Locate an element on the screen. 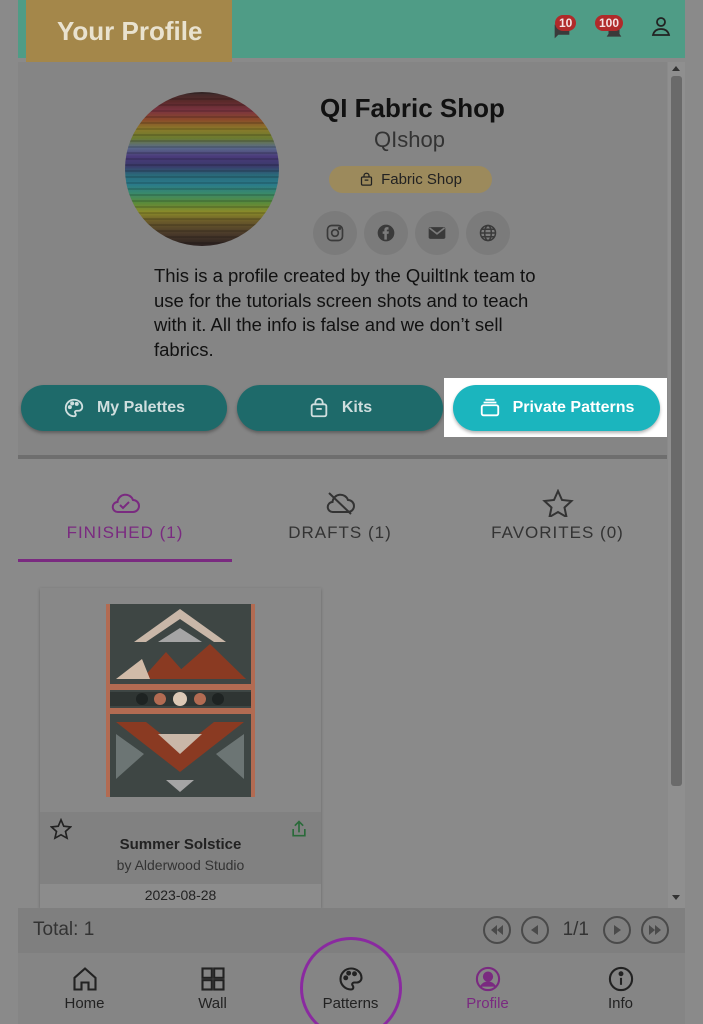 The image size is (703, 1024). last-page-button is located at coordinates (655, 930).